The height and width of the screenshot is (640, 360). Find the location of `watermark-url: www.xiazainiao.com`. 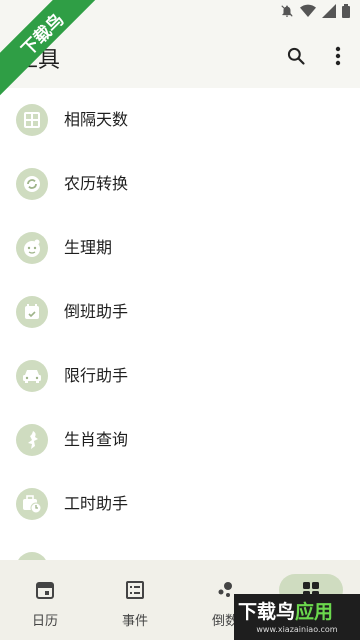

watermark-url: www.xiazainiao.com is located at coordinates (297, 629).